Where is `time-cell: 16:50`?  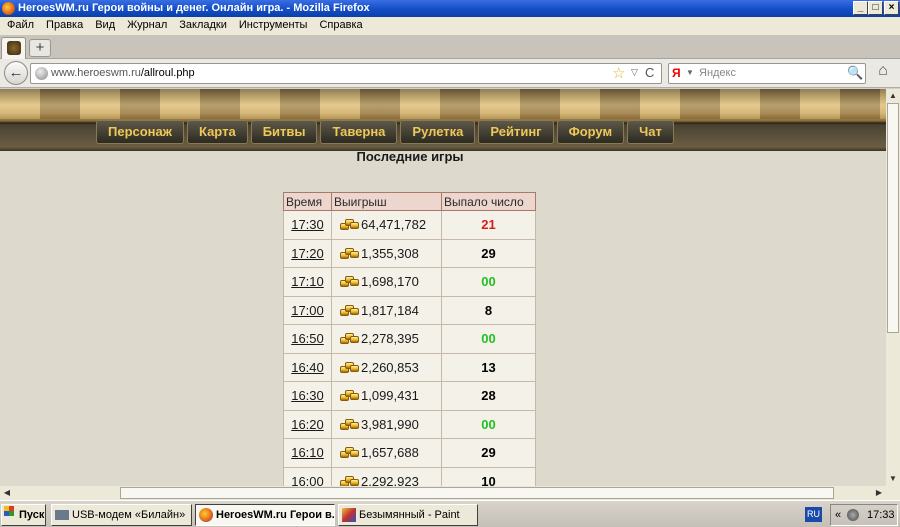 time-cell: 16:50 is located at coordinates (307, 339).